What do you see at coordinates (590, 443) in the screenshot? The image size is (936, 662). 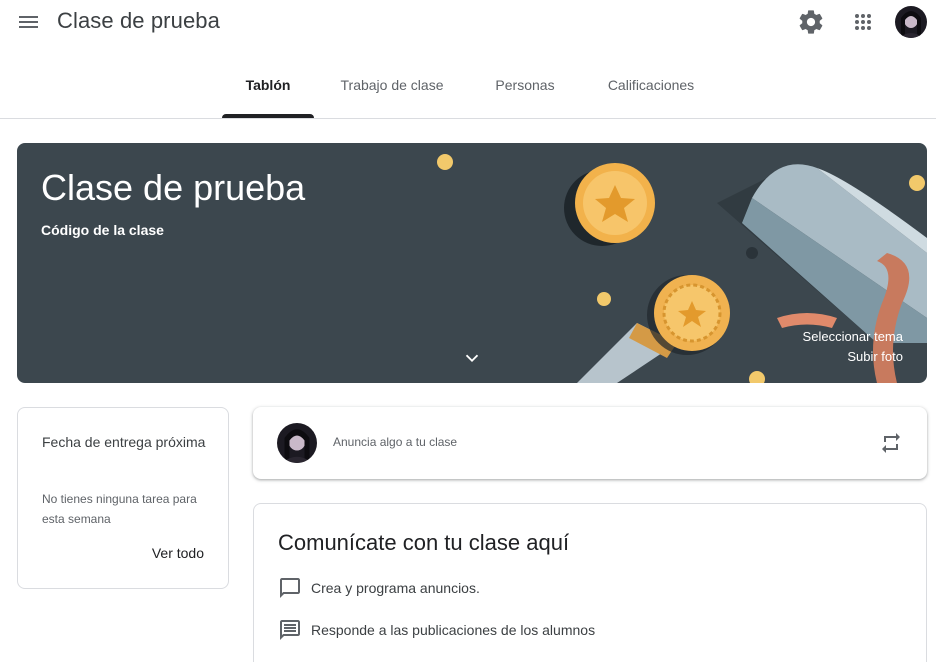 I see `announce-box: Anuncia algo a tu clase` at bounding box center [590, 443].